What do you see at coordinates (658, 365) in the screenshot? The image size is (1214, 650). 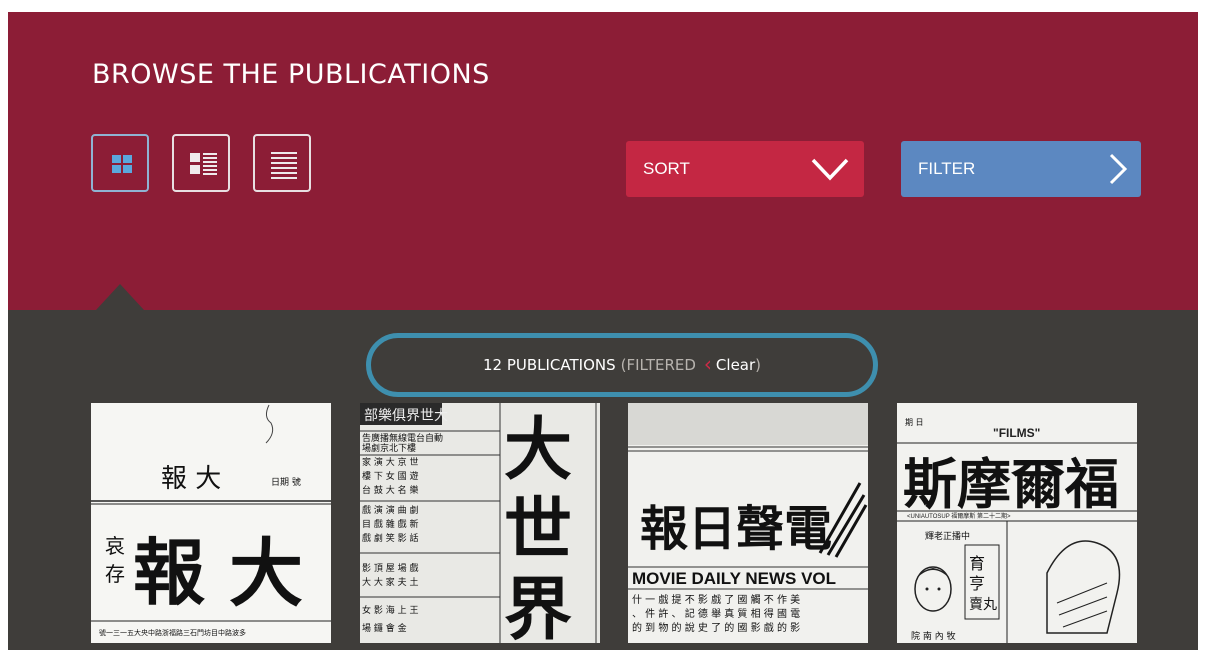 I see `filtered-label: (FILTERED` at bounding box center [658, 365].